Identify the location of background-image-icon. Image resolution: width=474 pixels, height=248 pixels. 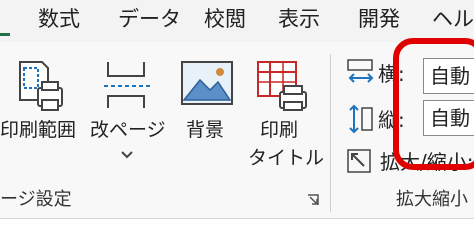
(207, 83).